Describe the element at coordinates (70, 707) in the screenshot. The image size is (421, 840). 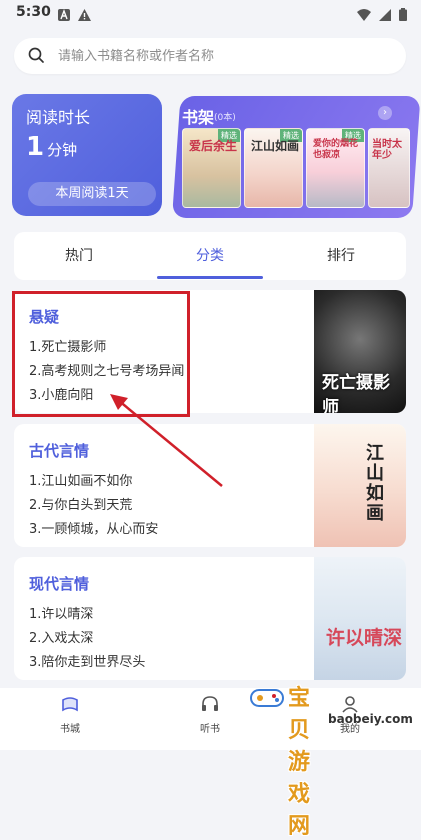
I see `book-city-icon` at that location.